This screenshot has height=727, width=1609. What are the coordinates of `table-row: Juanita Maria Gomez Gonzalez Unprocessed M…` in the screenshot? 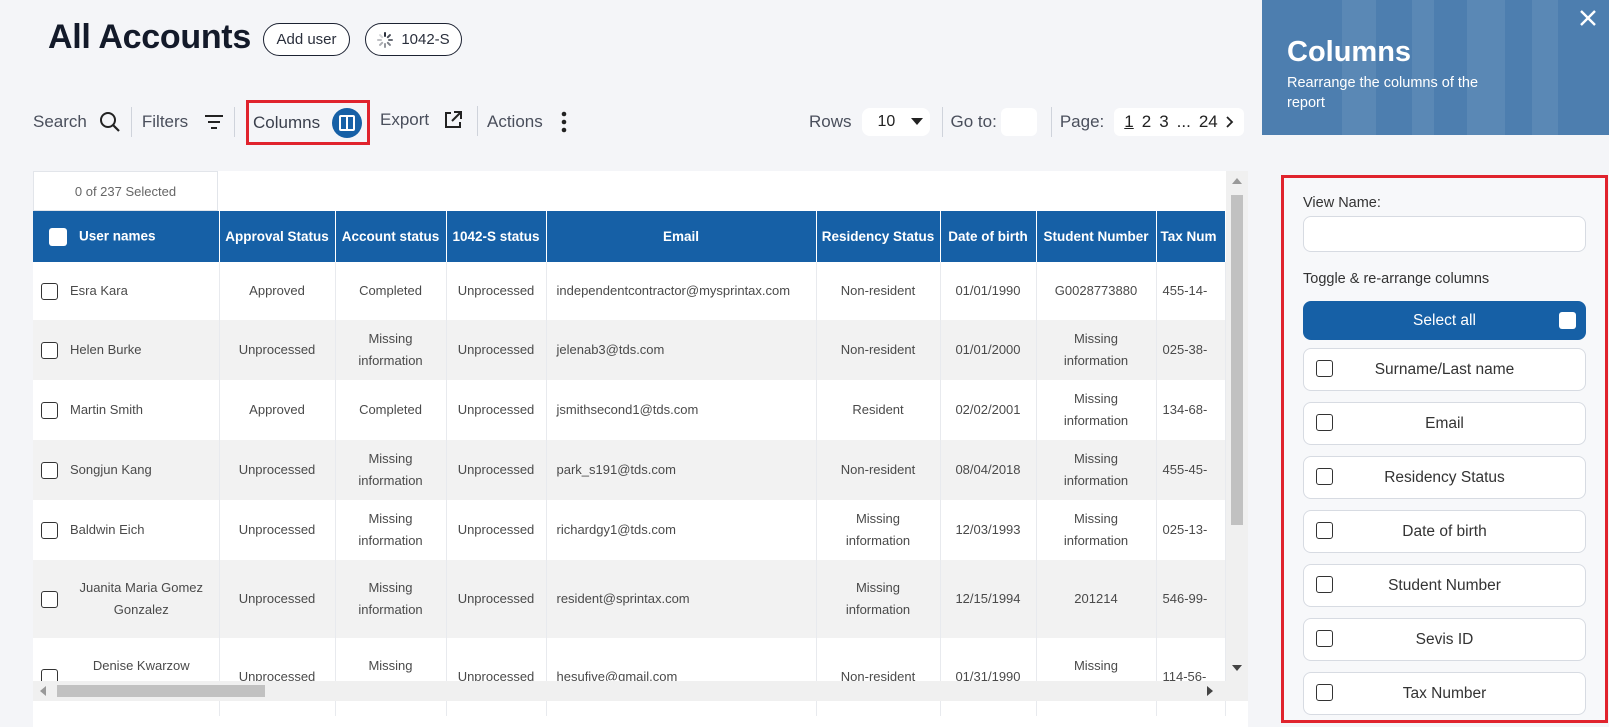 It's located at (629, 599).